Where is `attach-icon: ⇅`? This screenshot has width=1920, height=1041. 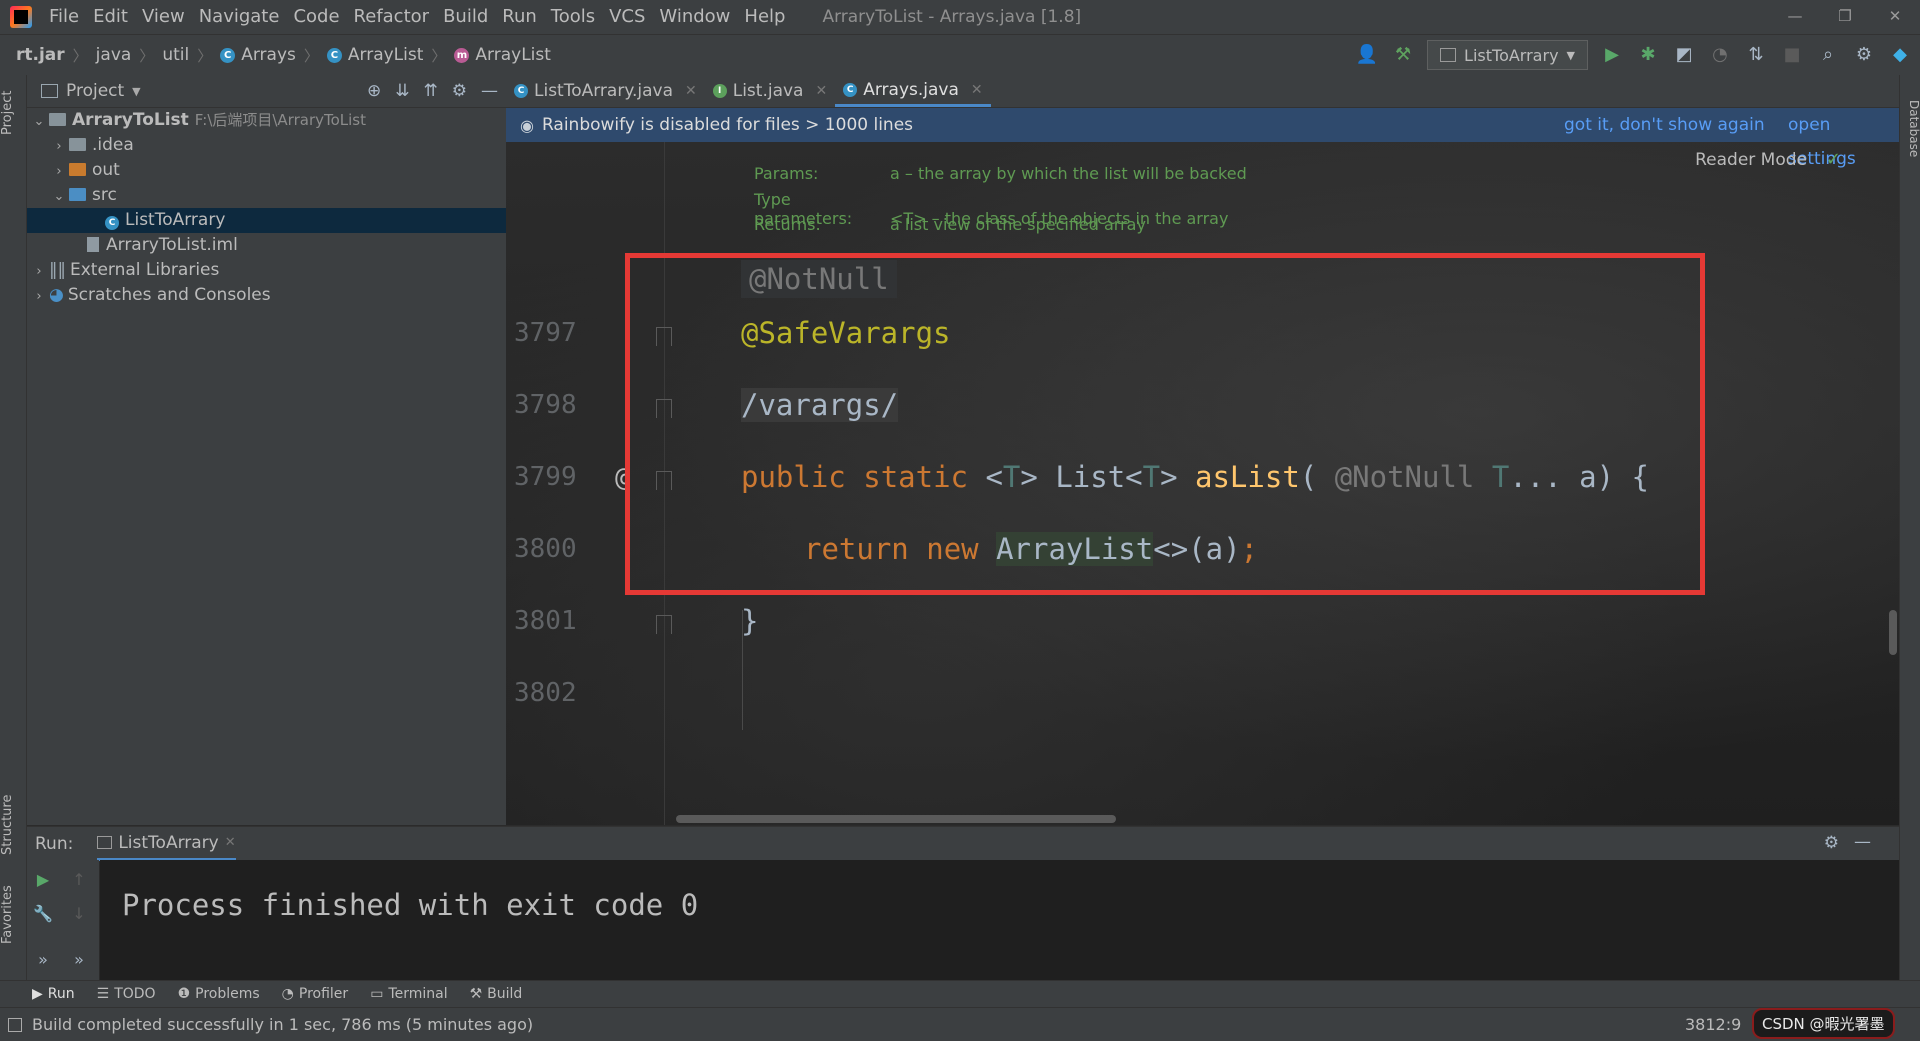 attach-icon: ⇅ is located at coordinates (1756, 55).